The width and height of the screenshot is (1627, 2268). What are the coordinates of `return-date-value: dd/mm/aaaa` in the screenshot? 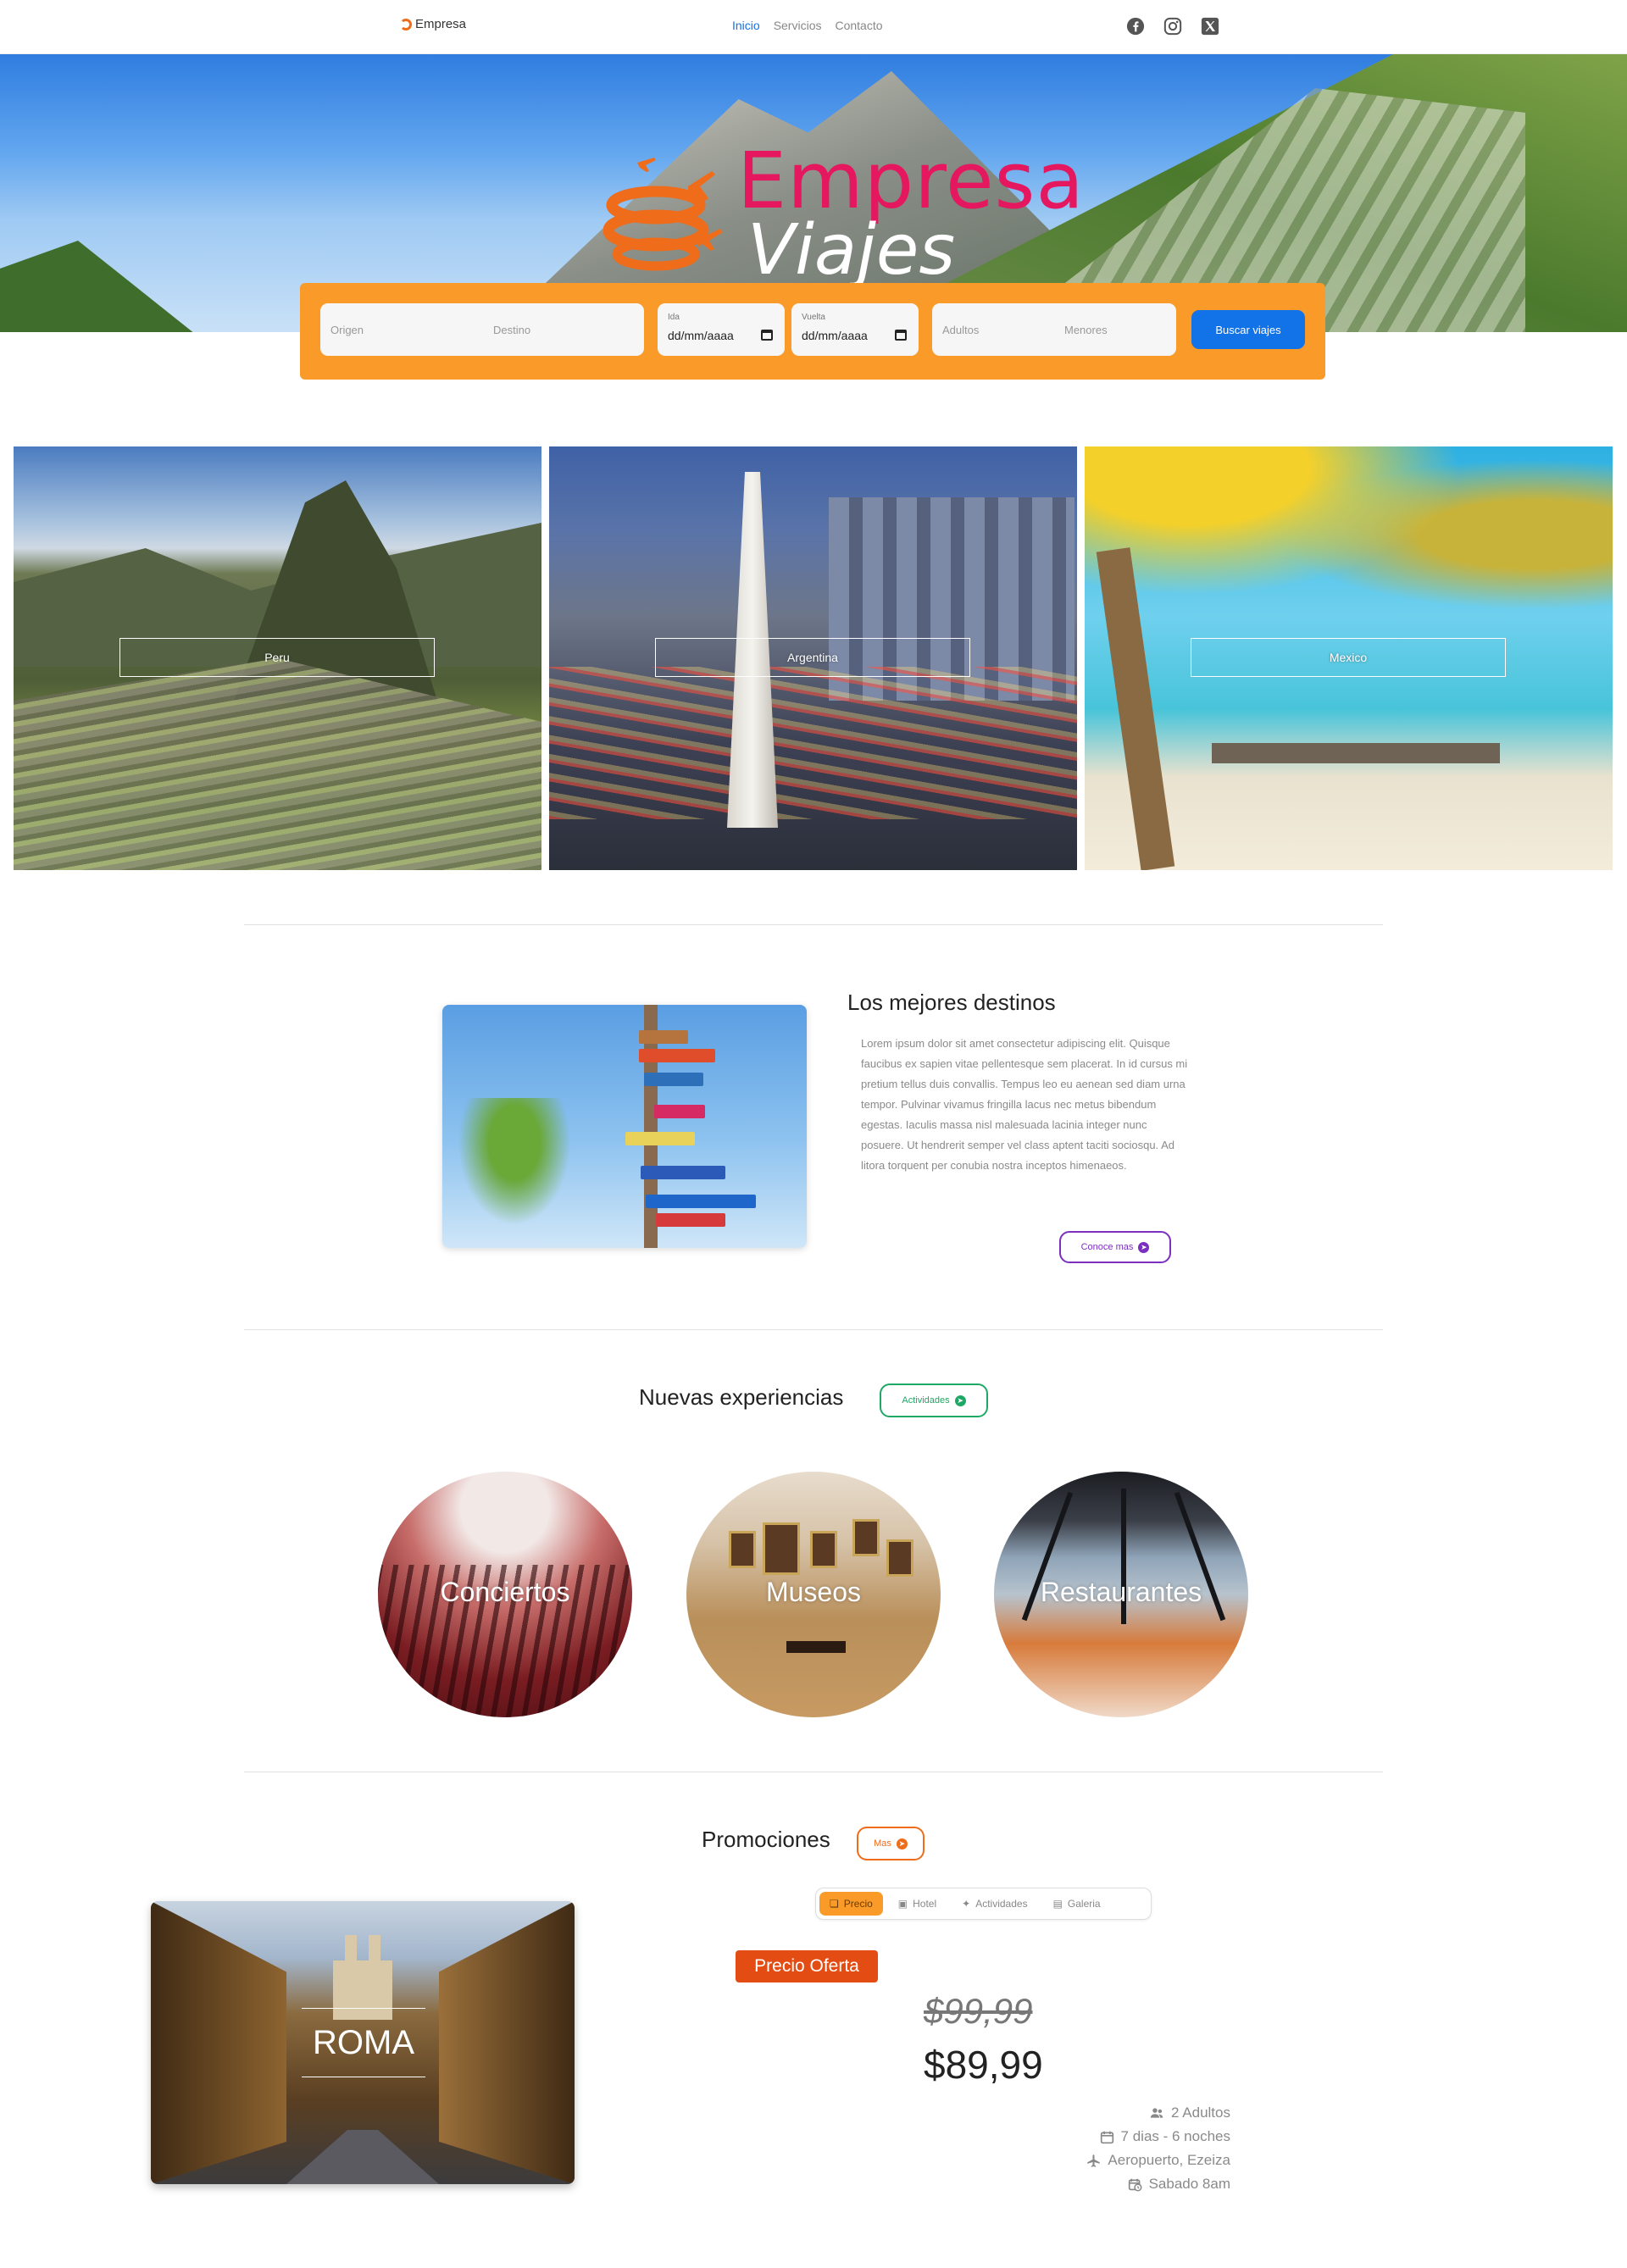 It's located at (835, 335).